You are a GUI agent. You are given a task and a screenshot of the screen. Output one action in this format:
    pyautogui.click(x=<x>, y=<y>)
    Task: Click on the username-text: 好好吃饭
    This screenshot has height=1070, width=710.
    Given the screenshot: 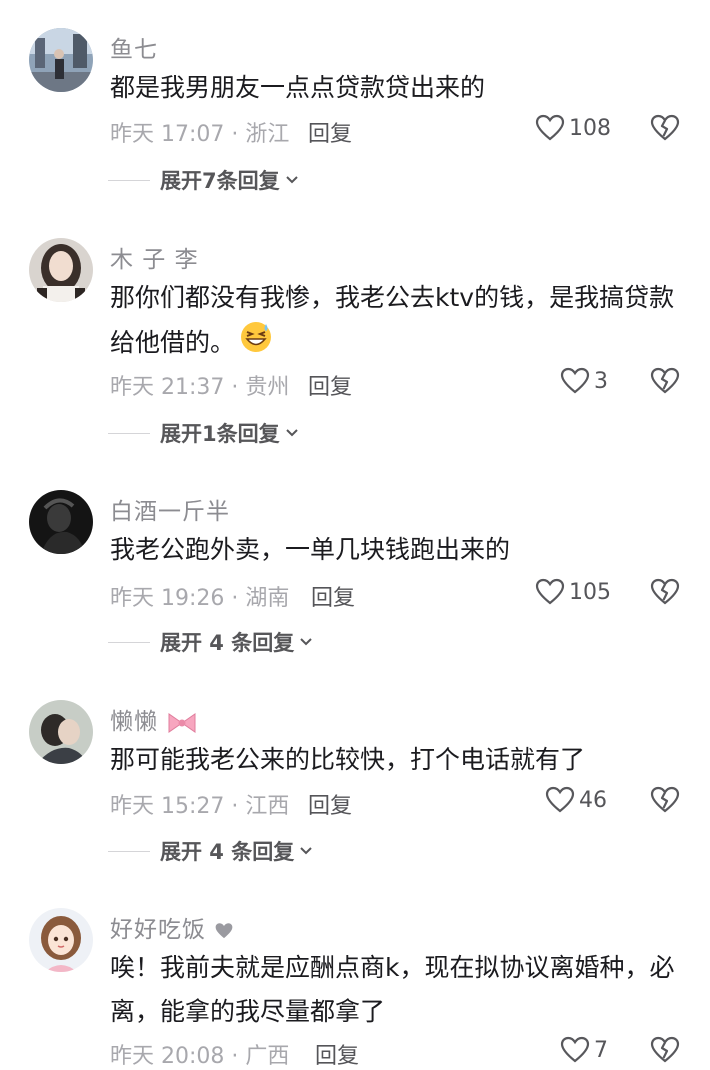 What is the action you would take?
    pyautogui.click(x=158, y=930)
    